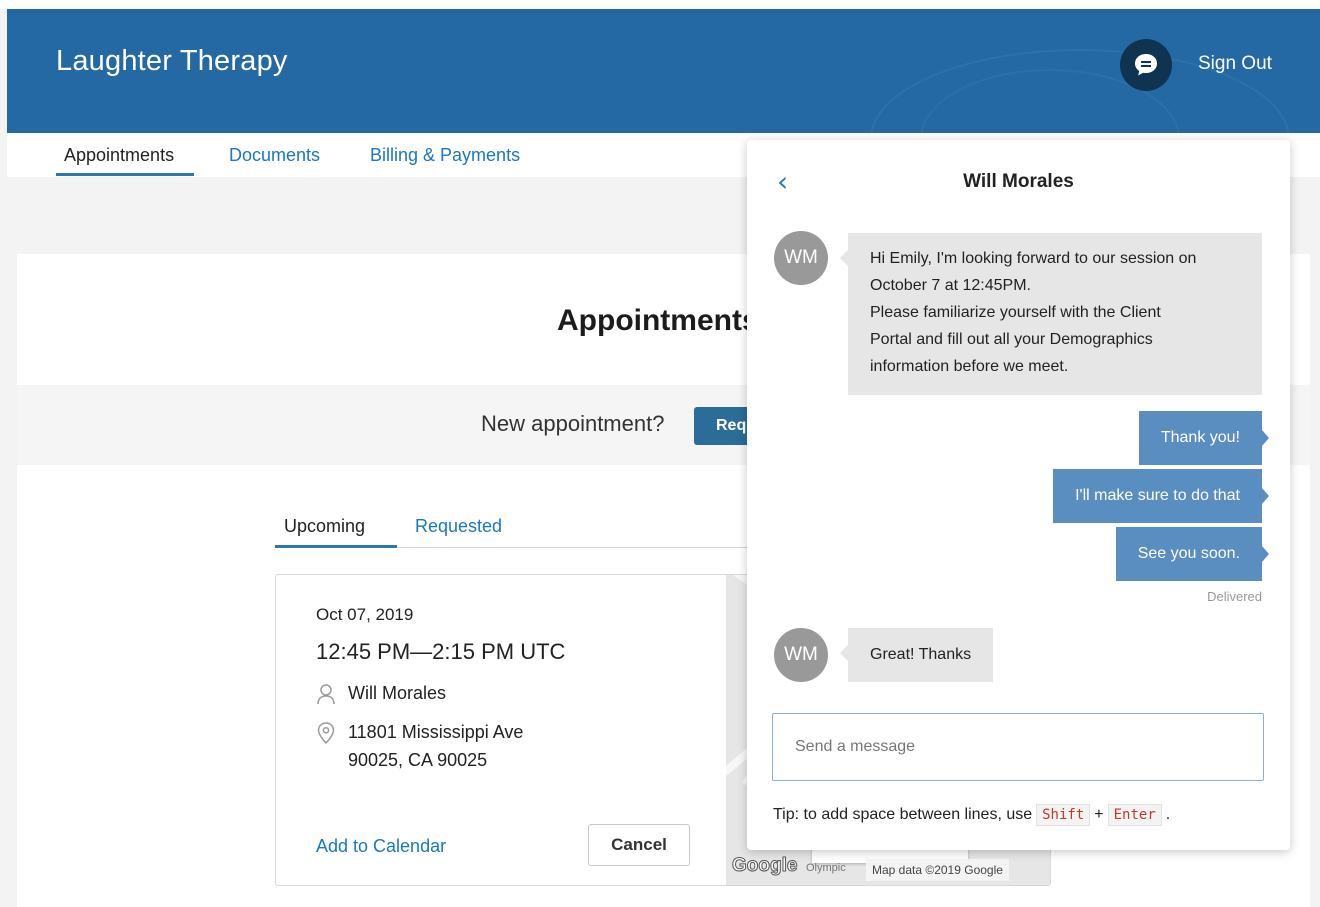  I want to click on shift-key-hint: Shift, so click(1063, 815).